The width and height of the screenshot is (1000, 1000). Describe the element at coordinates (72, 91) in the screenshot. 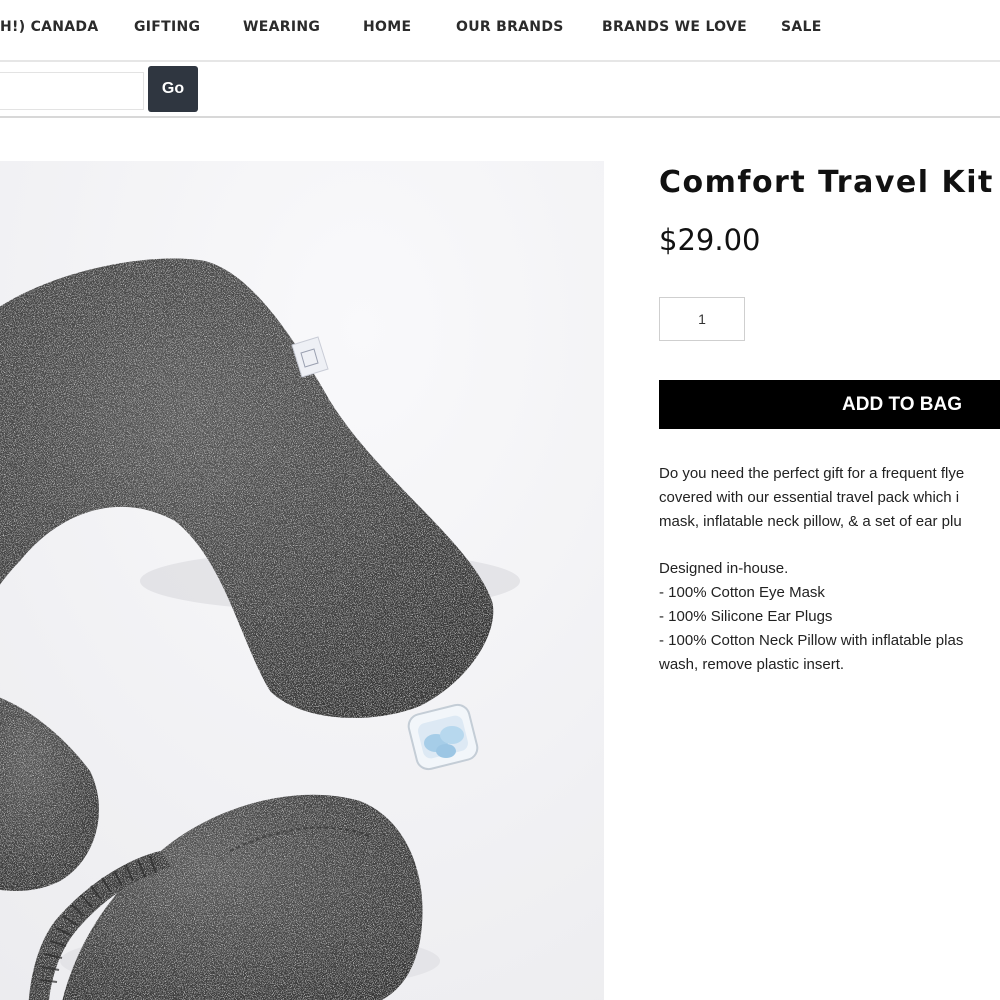

I see `search-input` at that location.